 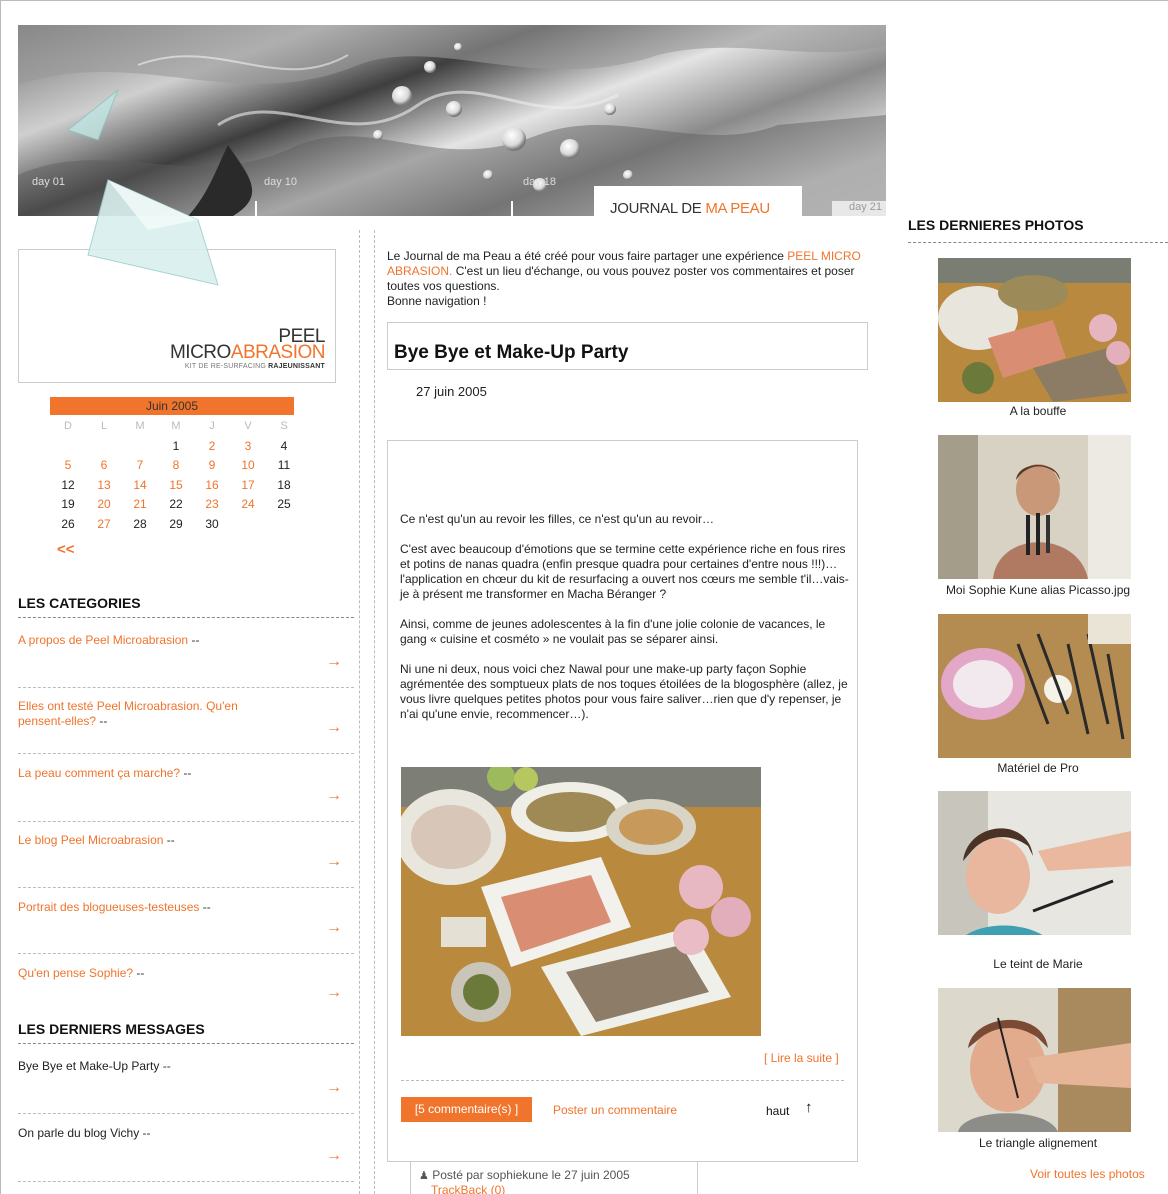 I want to click on calendar-day: 14, so click(x=140, y=486).